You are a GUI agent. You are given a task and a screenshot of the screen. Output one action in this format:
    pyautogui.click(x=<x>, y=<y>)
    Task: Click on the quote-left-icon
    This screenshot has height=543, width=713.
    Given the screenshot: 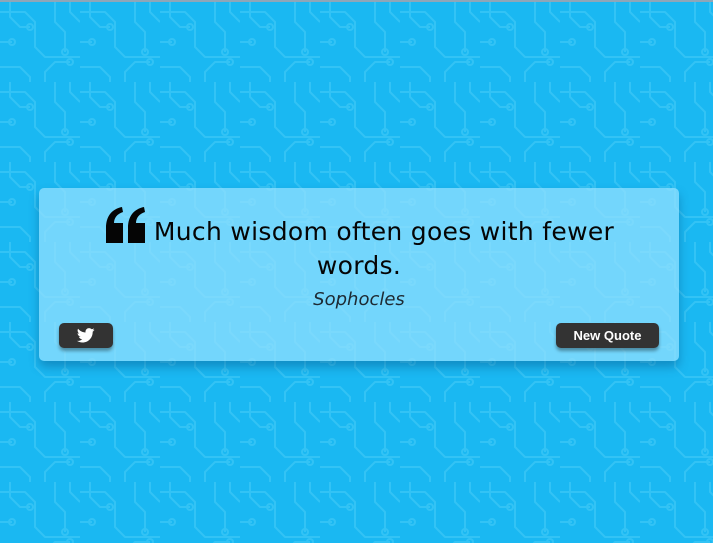 What is the action you would take?
    pyautogui.click(x=125, y=225)
    